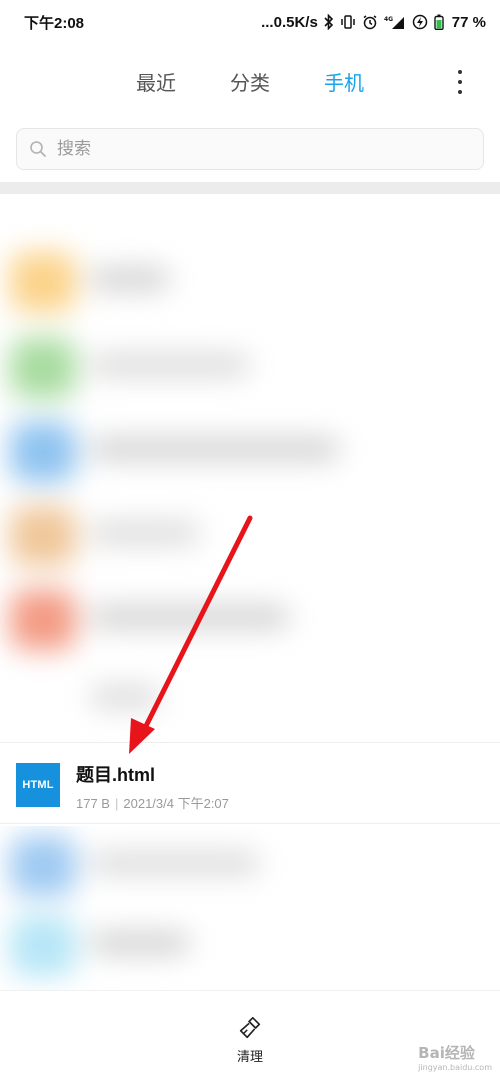 The height and width of the screenshot is (1084, 500). What do you see at coordinates (344, 81) in the screenshot?
I see `tab-phone: 手机` at bounding box center [344, 81].